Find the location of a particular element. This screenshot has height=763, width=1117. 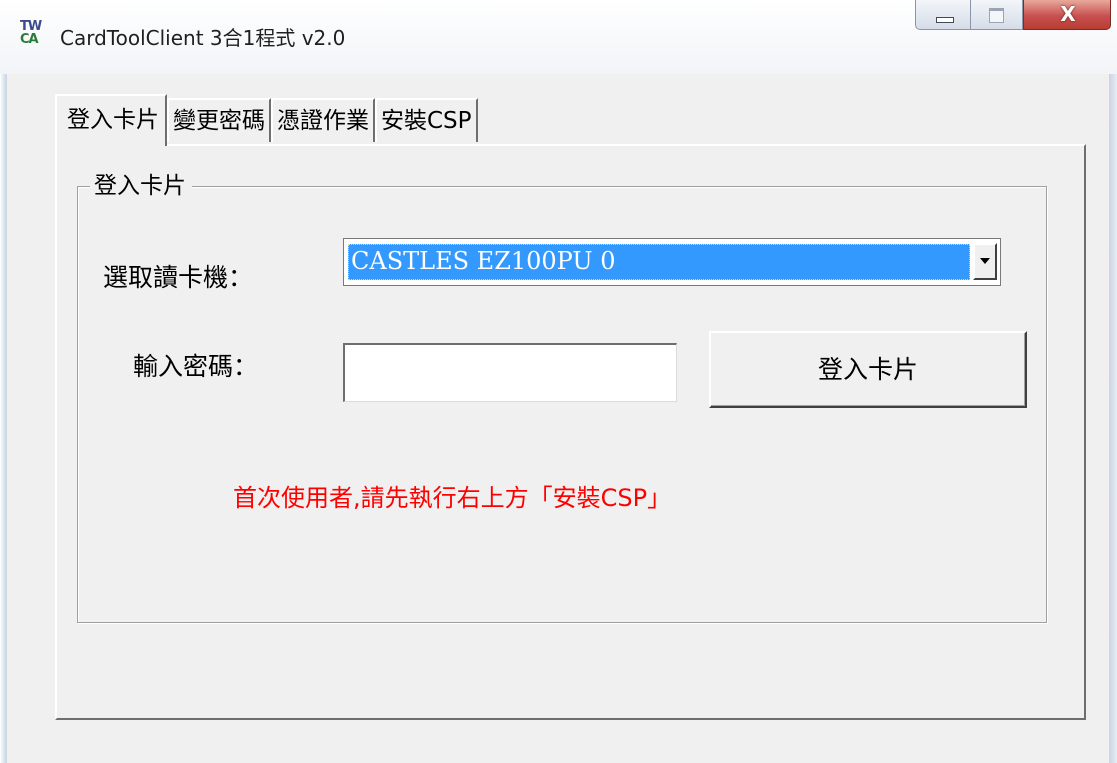

tab-certificate-operations: 憑證作業 is located at coordinates (323, 120).